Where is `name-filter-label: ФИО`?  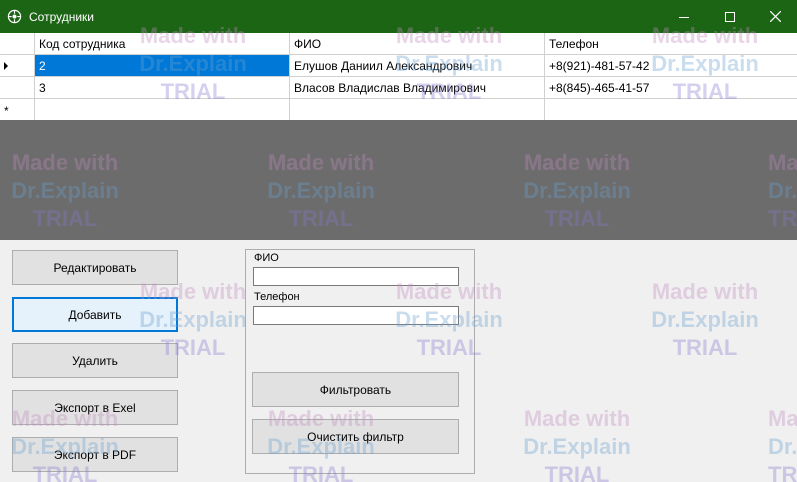
name-filter-label: ФИО is located at coordinates (266, 258).